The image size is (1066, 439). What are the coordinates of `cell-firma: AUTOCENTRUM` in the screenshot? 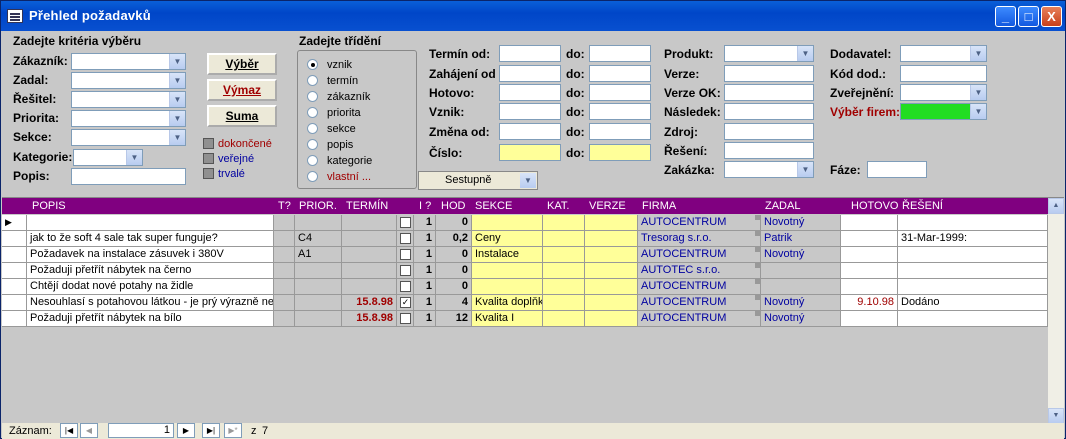 It's located at (699, 255).